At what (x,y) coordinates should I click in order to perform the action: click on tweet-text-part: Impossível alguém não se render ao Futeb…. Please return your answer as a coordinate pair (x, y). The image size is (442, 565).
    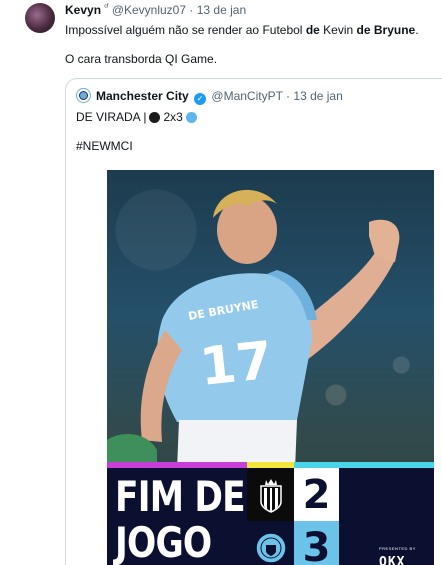
    Looking at the image, I should click on (185, 30).